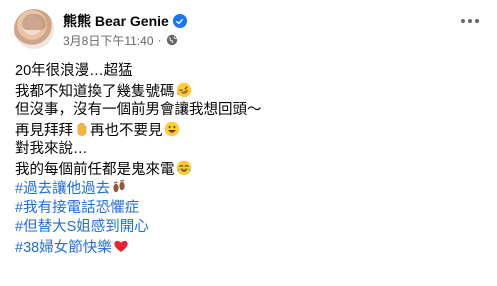  Describe the element at coordinates (62, 189) in the screenshot. I see `hashtag-link: #過去讓他過去` at that location.